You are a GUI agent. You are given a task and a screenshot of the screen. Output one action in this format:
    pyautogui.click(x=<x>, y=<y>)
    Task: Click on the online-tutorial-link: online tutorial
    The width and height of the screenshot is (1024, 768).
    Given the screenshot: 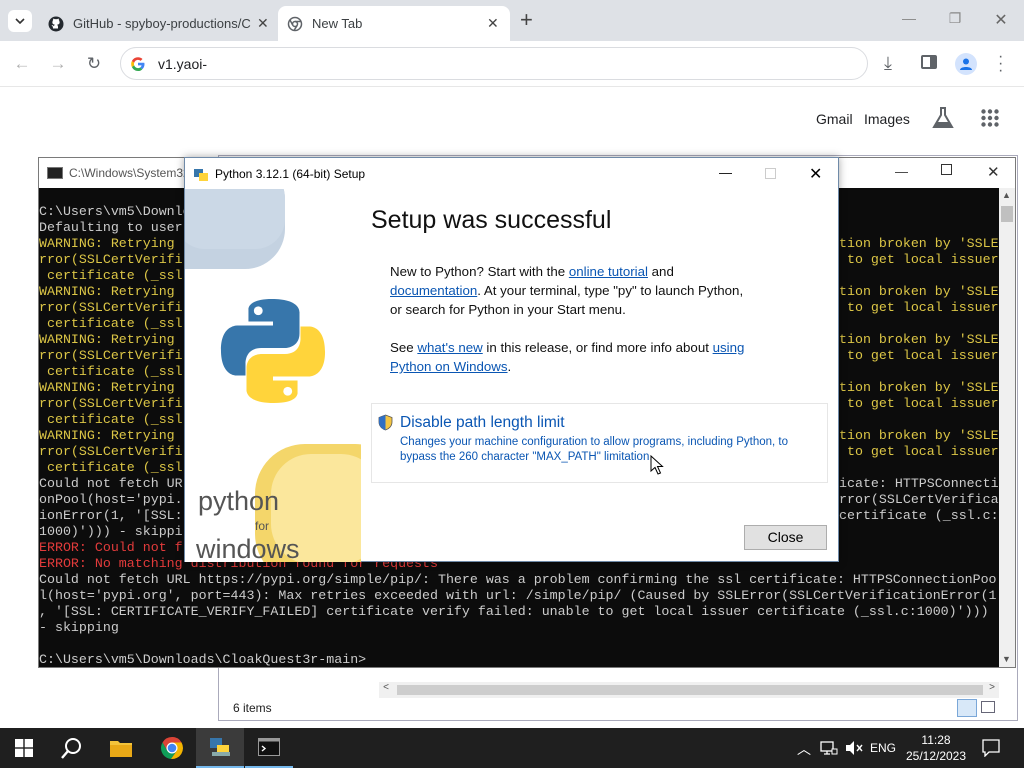 What is the action you would take?
    pyautogui.click(x=608, y=271)
    